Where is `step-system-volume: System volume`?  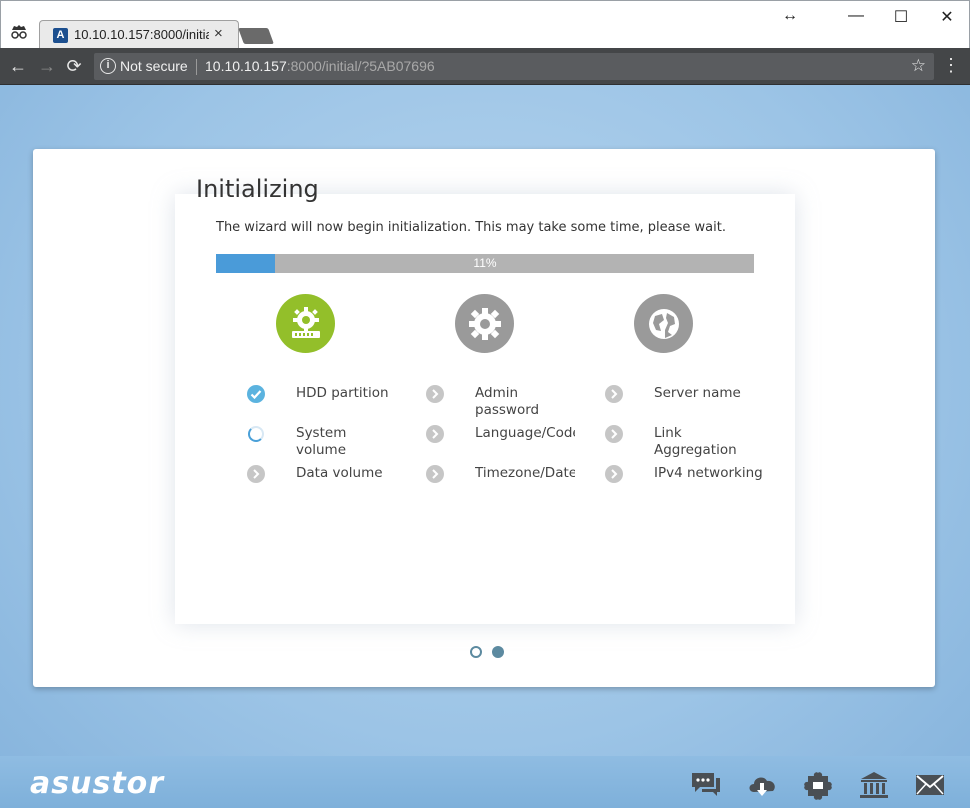 step-system-volume: System volume is located at coordinates (321, 441).